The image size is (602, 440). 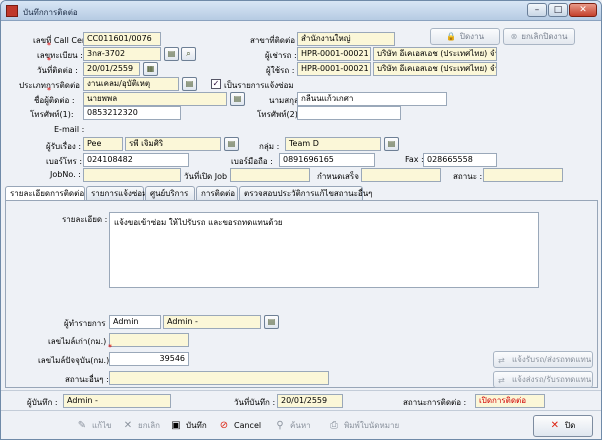 What do you see at coordinates (65, 174) in the screenshot?
I see `job-no-label: JobNo. :` at bounding box center [65, 174].